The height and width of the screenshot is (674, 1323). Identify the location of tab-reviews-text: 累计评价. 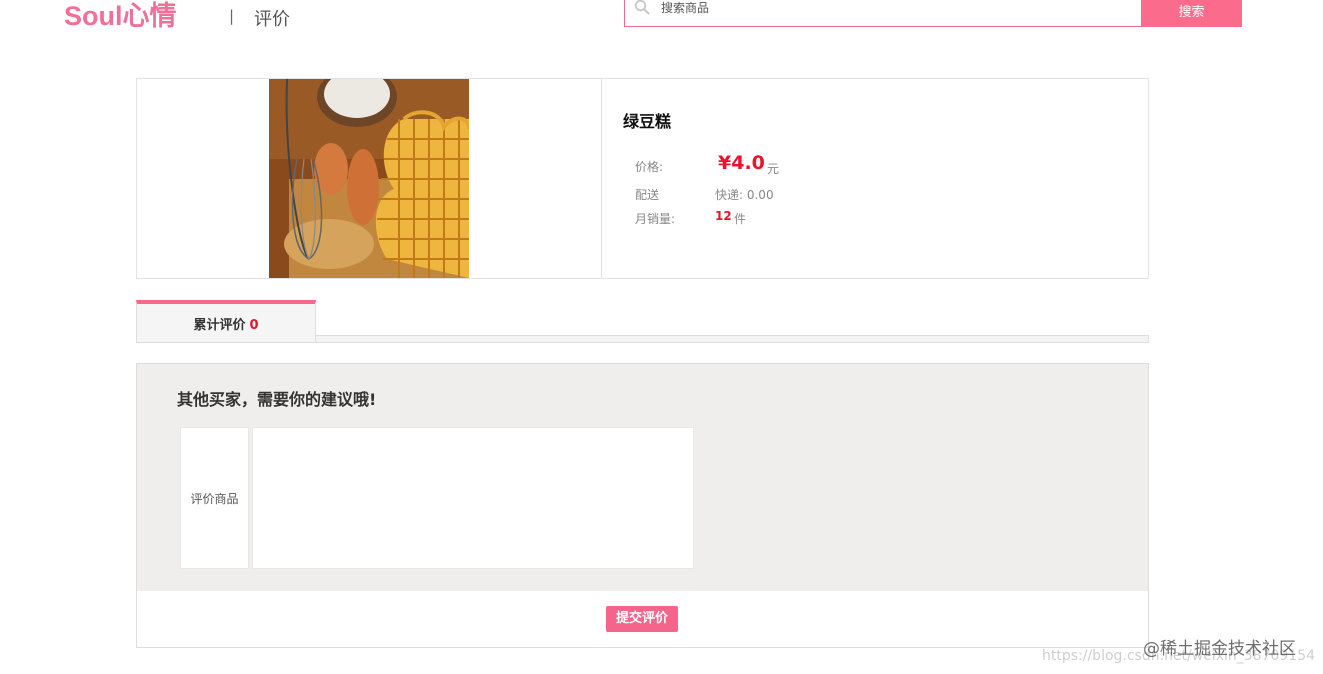
(219, 325).